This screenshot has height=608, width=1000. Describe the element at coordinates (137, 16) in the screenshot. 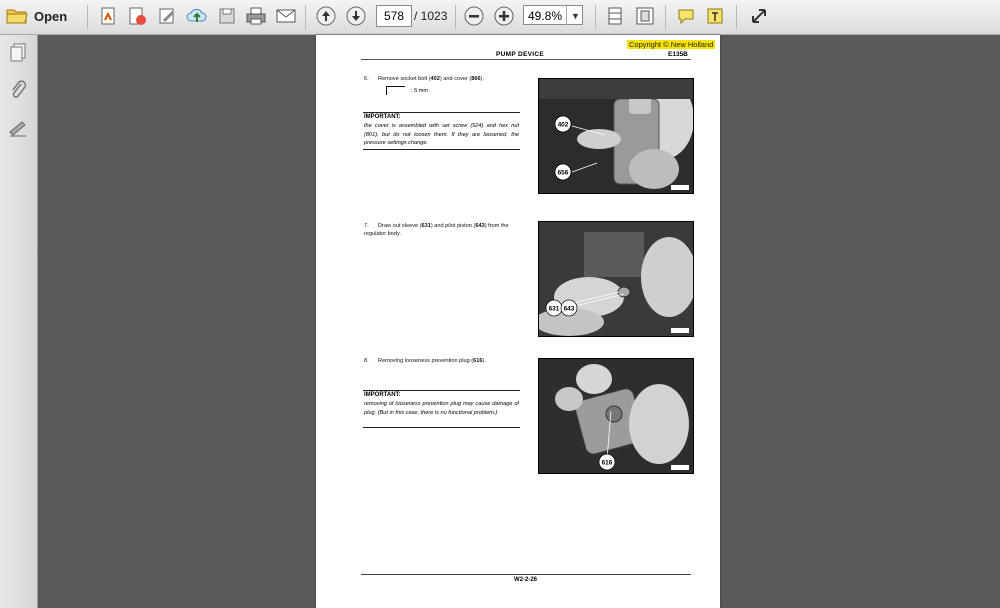

I see `edit-pdf-icon` at that location.